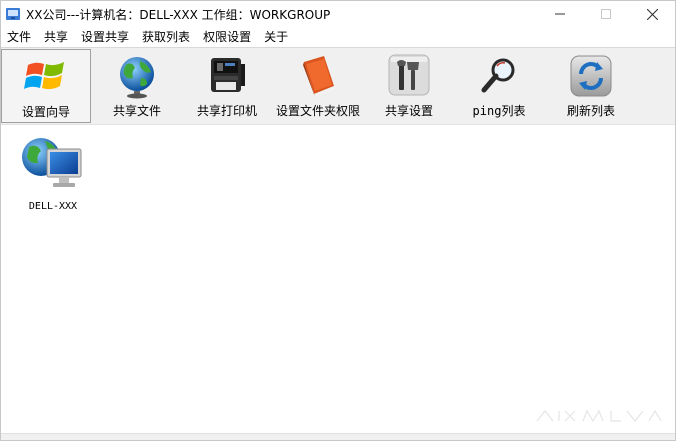 The height and width of the screenshot is (441, 676). I want to click on menu-bar: 文件 共享 设置共享 获取列表 权限设置 关于, so click(338, 37).